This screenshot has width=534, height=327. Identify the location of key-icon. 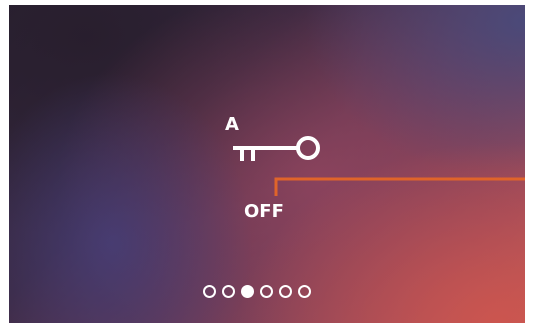
(276, 148).